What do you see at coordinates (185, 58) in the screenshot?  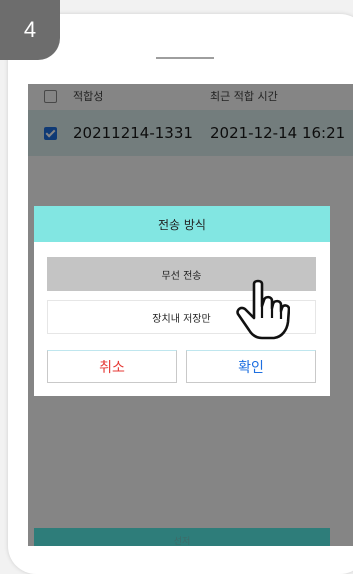 I see `drag-handle` at bounding box center [185, 58].